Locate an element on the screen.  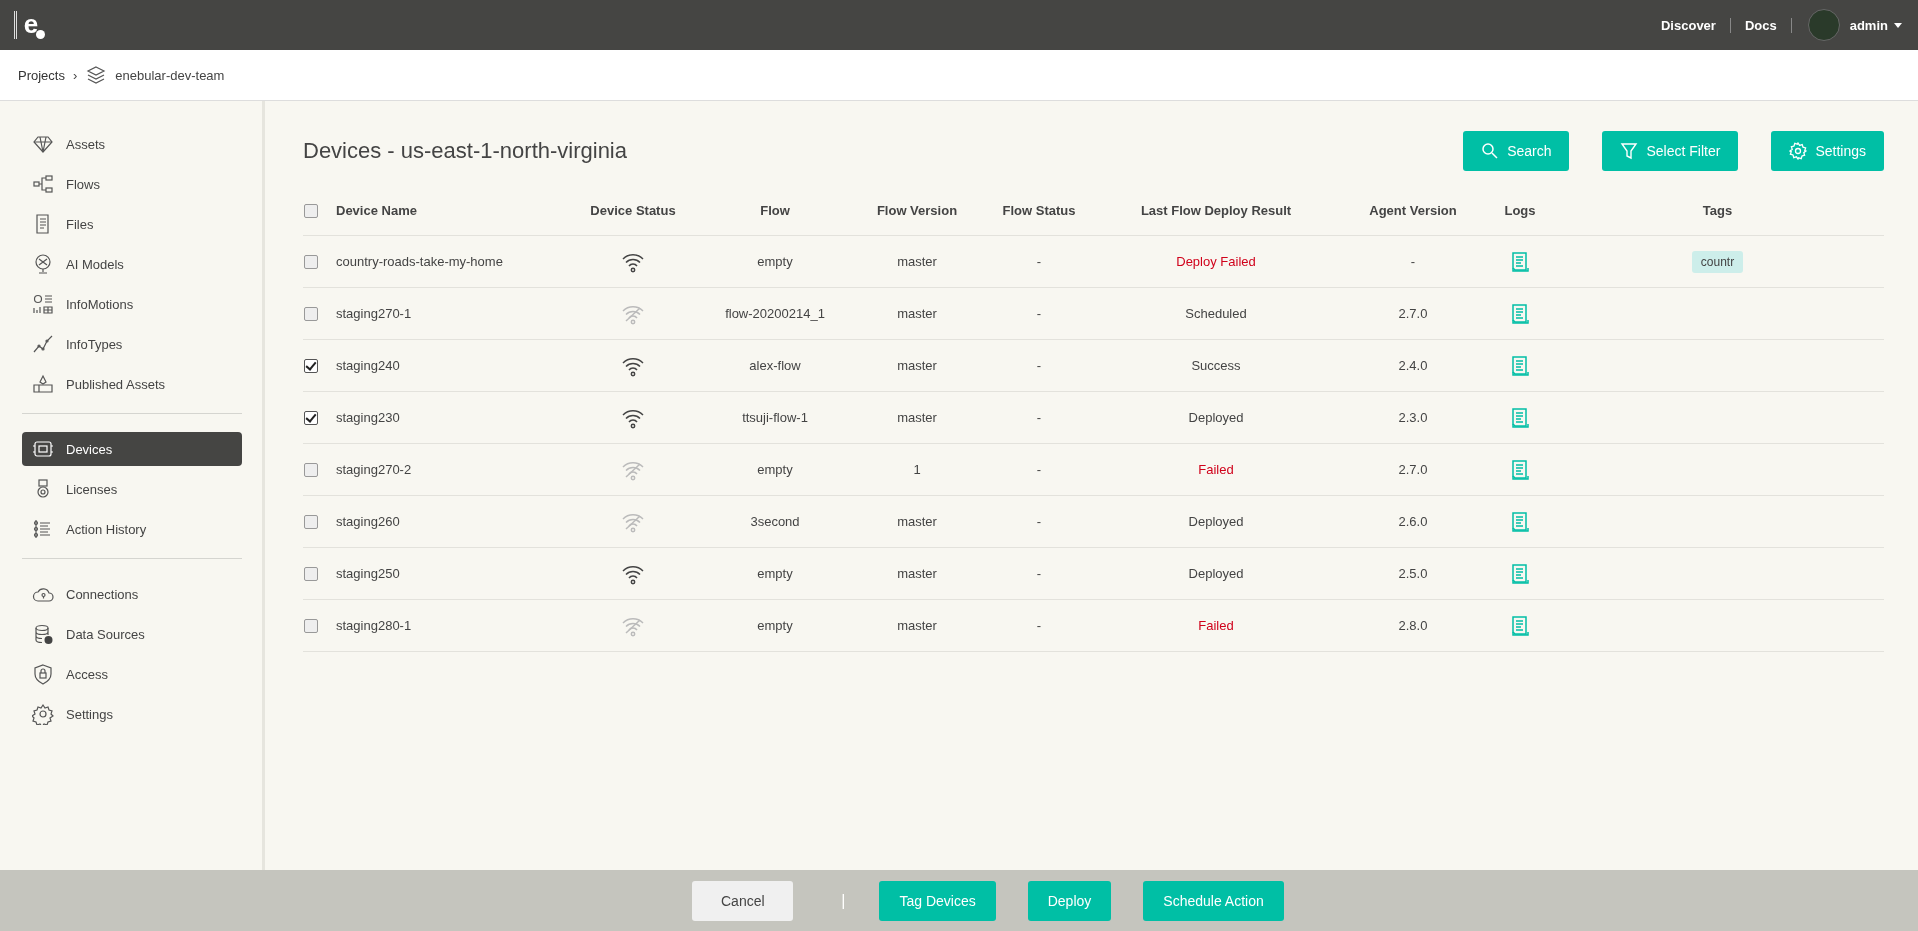
flow-icon is located at coordinates (43, 184).